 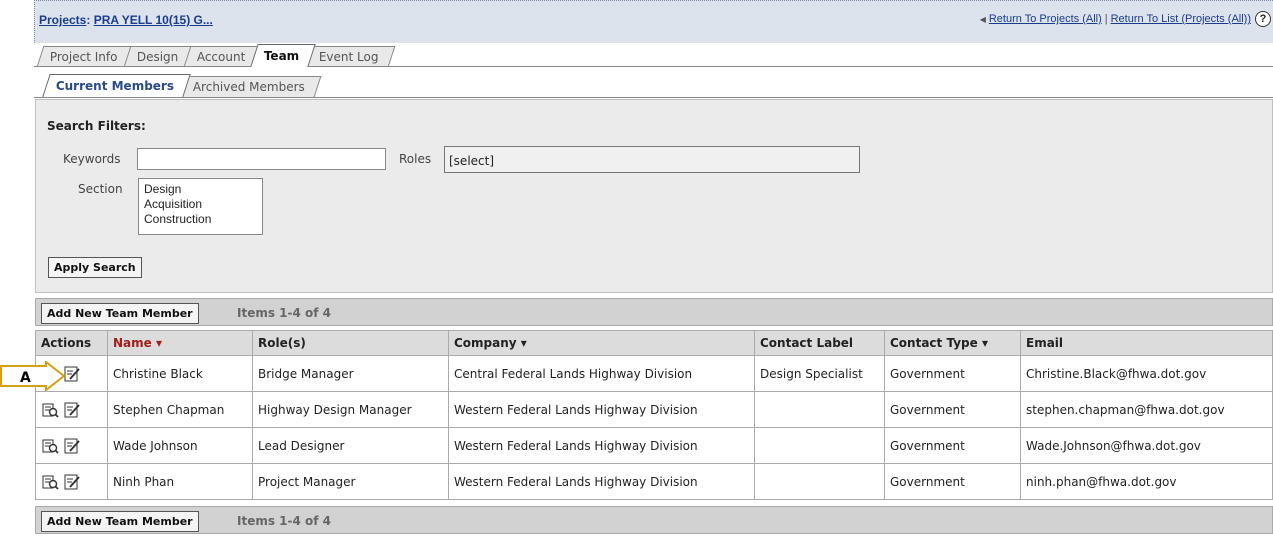 What do you see at coordinates (1146, 481) in the screenshot?
I see `email-cell: ninh.phan@fhwa.dot.gov` at bounding box center [1146, 481].